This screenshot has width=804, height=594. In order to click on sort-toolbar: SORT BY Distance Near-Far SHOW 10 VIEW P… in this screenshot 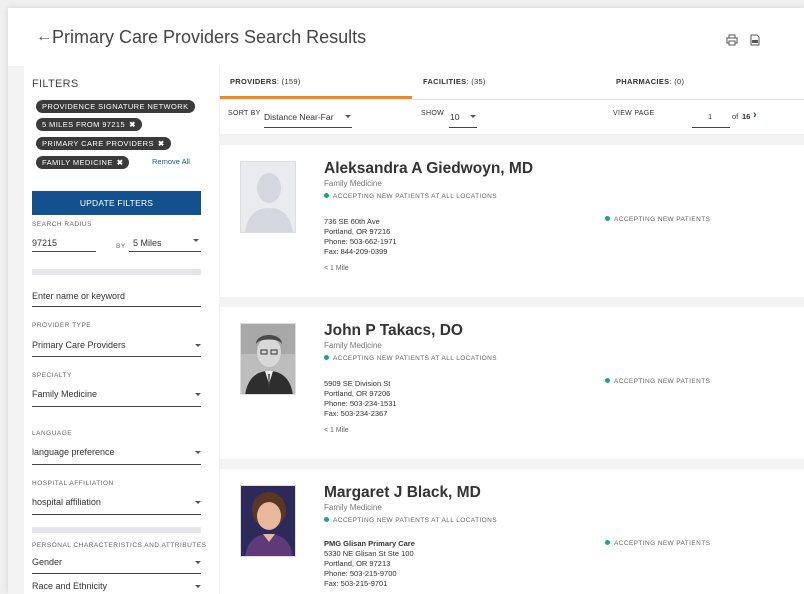, I will do `click(512, 117)`.